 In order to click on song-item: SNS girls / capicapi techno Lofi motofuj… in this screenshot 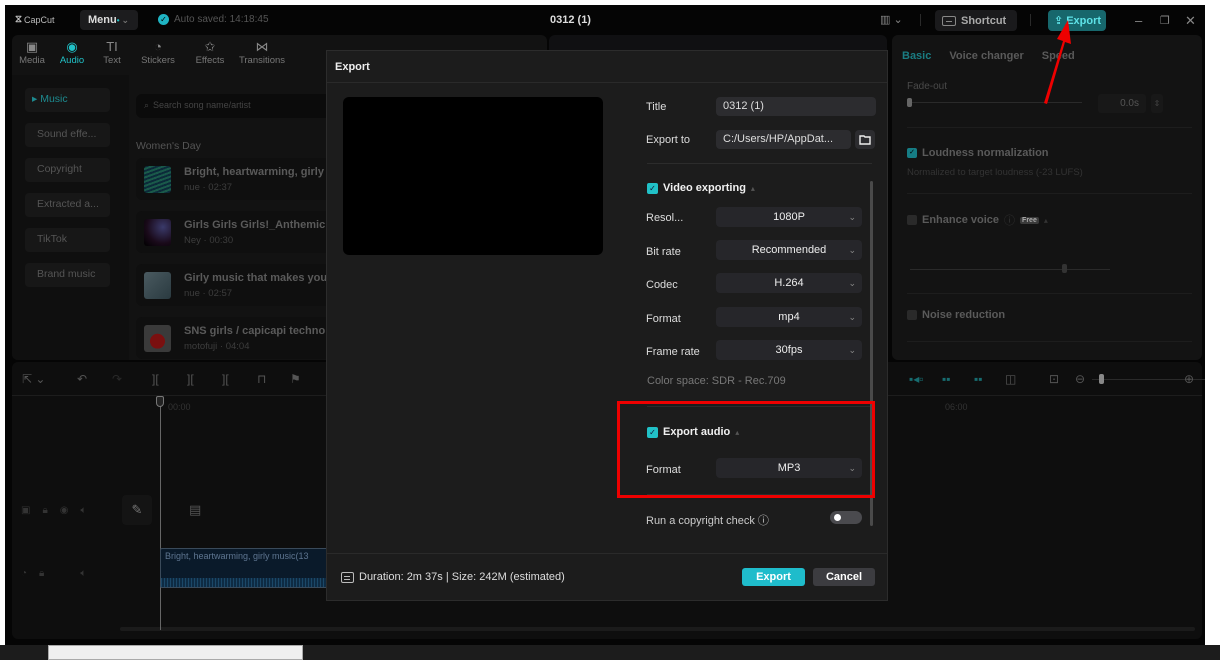, I will do `click(236, 338)`.